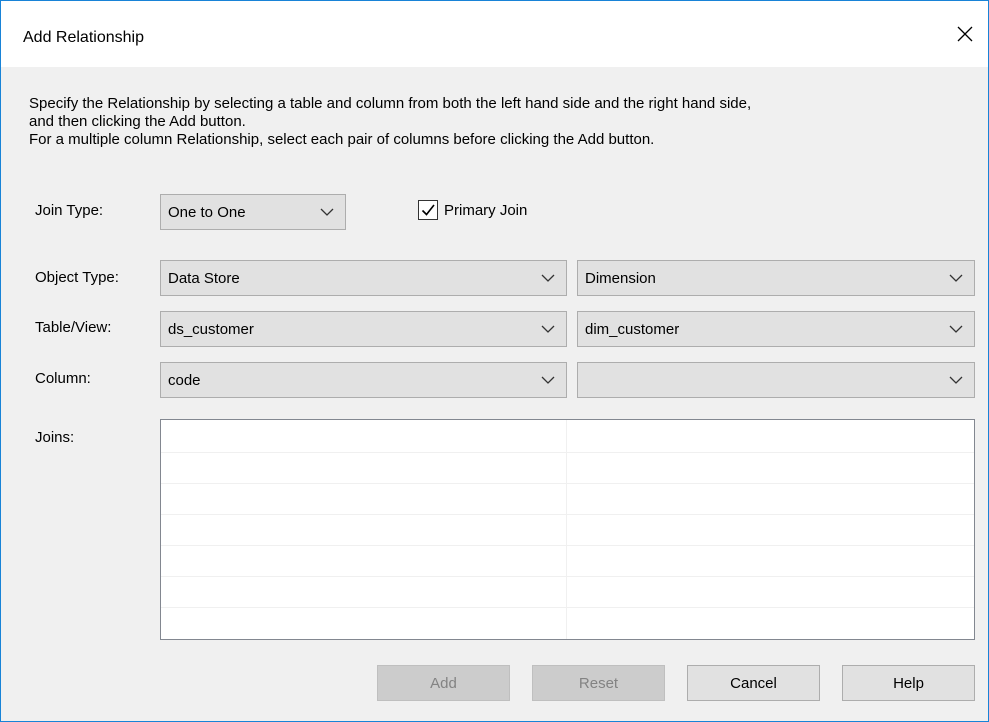  What do you see at coordinates (69, 210) in the screenshot?
I see `join-type-label: Join Type:` at bounding box center [69, 210].